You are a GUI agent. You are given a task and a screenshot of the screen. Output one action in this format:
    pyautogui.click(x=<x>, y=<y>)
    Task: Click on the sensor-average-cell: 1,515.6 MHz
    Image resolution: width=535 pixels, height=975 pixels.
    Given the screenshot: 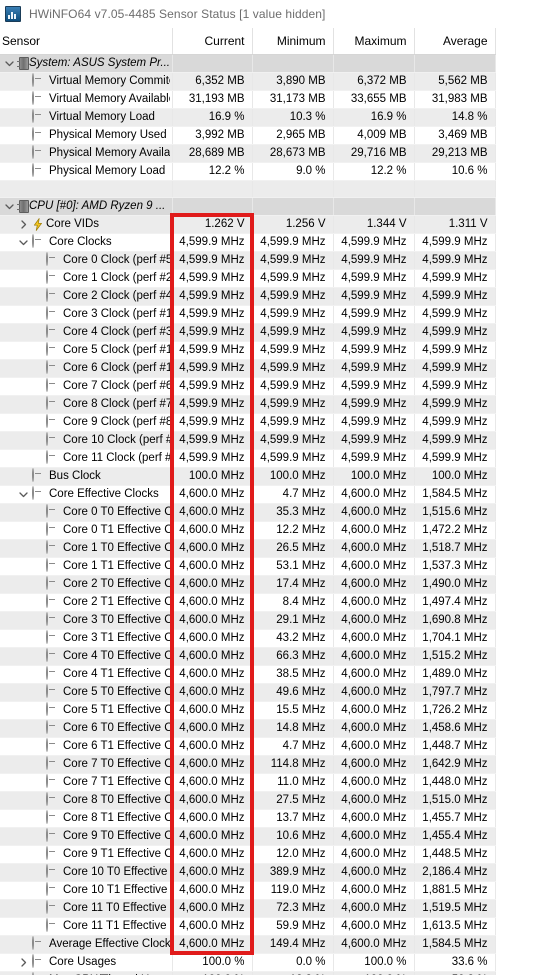 What is the action you would take?
    pyautogui.click(x=455, y=512)
    